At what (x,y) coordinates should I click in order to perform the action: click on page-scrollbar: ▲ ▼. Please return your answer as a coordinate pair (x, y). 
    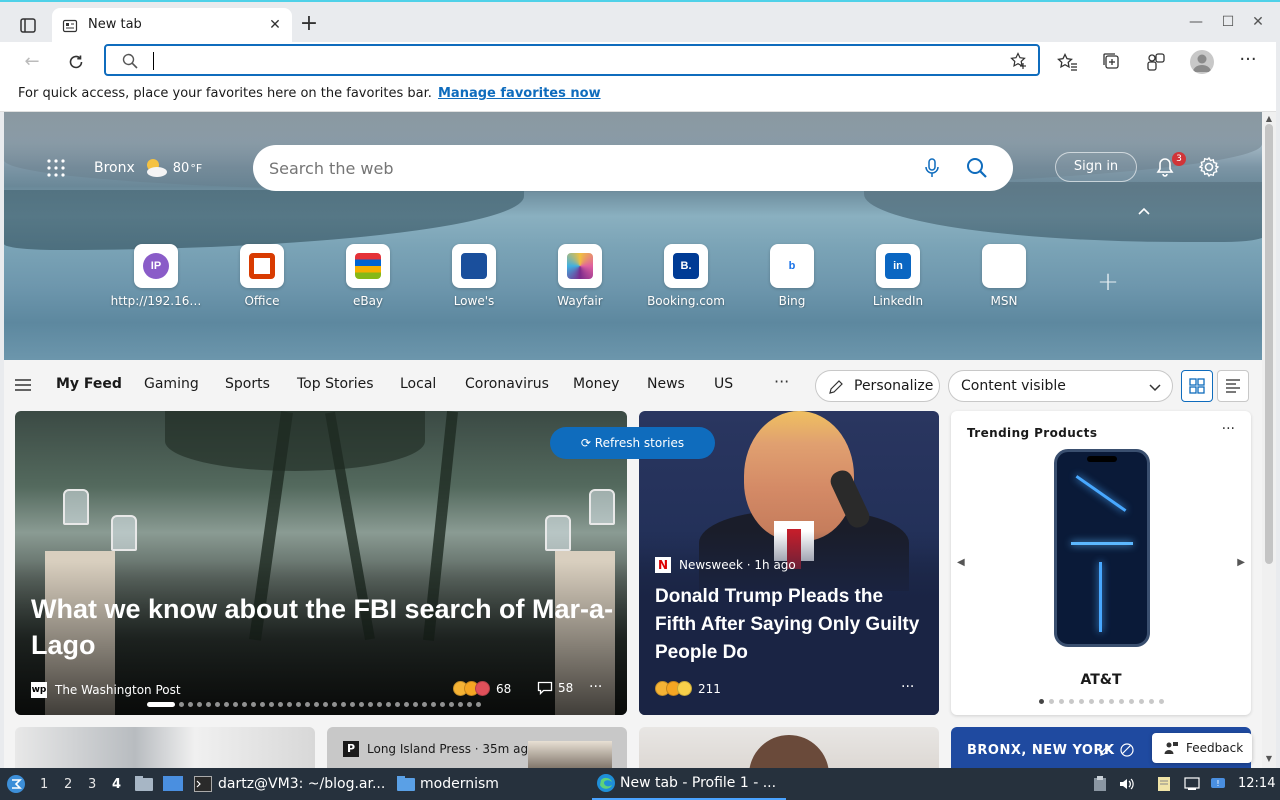
    Looking at the image, I should click on (1269, 440).